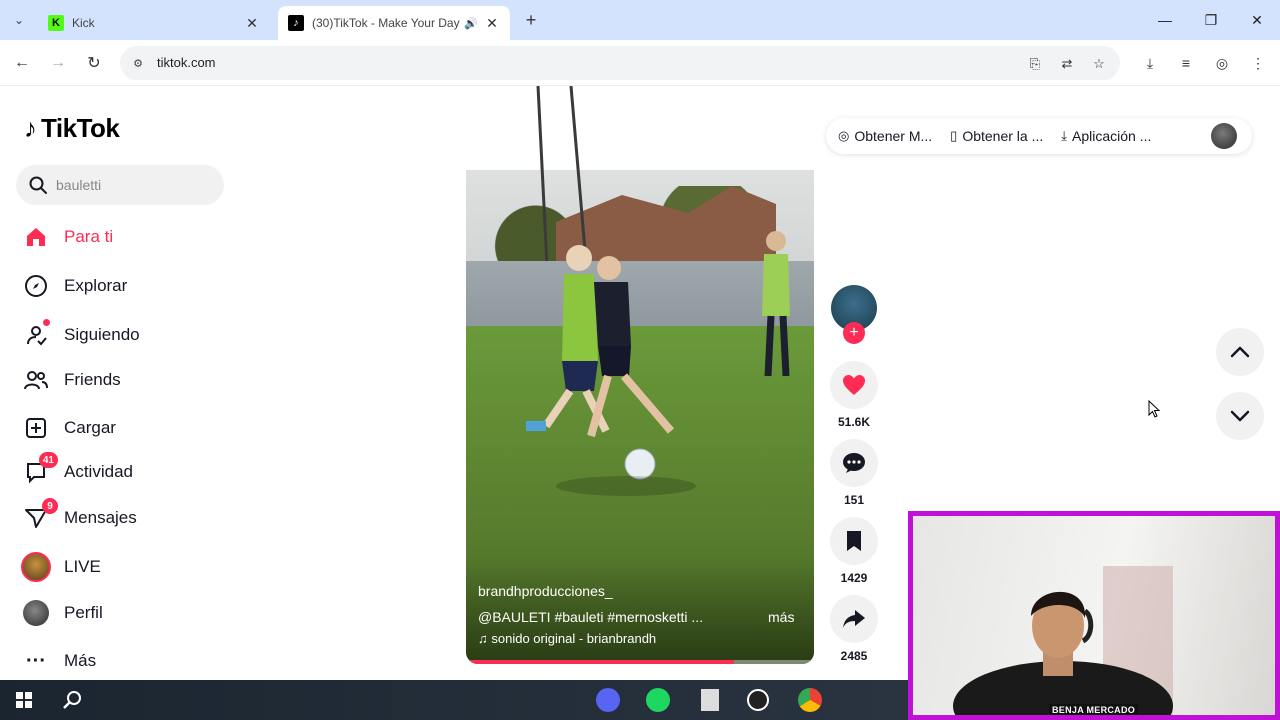 This screenshot has height=720, width=1280. I want to click on notification-dot, so click(46, 322).